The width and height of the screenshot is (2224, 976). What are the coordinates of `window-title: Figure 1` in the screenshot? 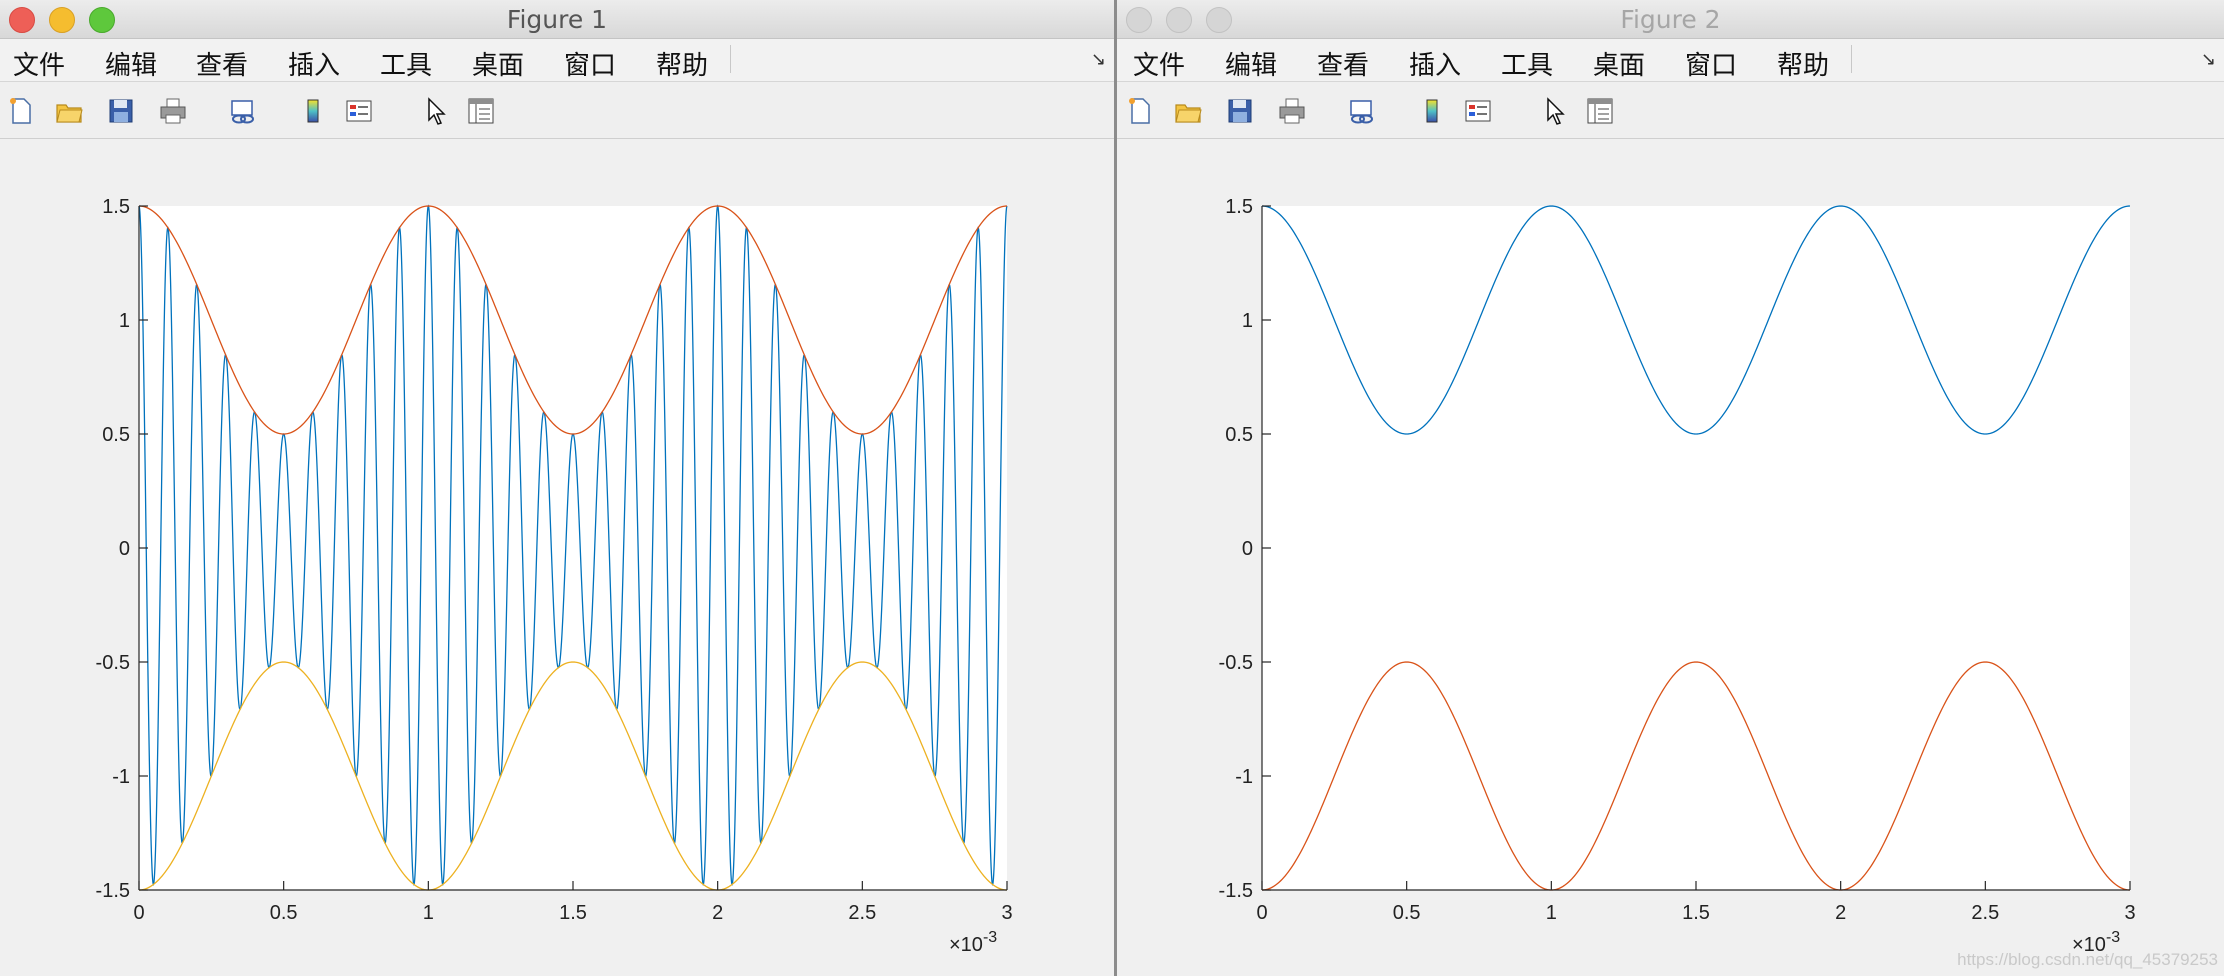 It's located at (557, 19).